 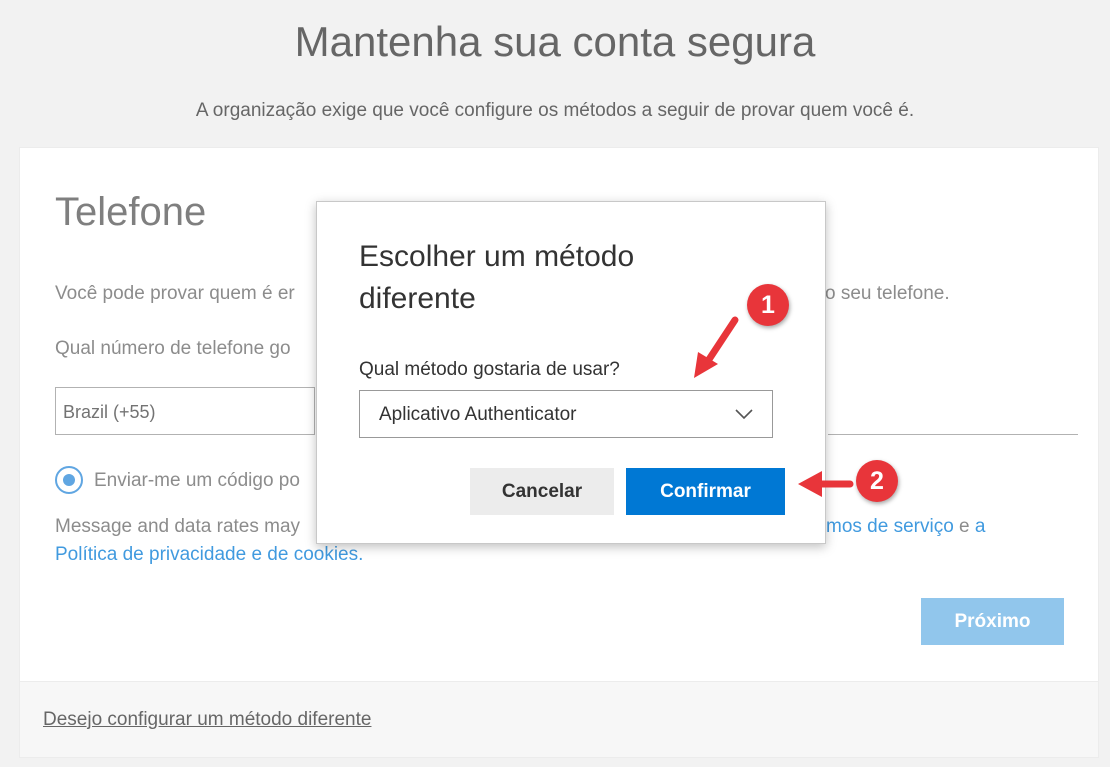 What do you see at coordinates (980, 526) in the screenshot?
I see `a-link: a` at bounding box center [980, 526].